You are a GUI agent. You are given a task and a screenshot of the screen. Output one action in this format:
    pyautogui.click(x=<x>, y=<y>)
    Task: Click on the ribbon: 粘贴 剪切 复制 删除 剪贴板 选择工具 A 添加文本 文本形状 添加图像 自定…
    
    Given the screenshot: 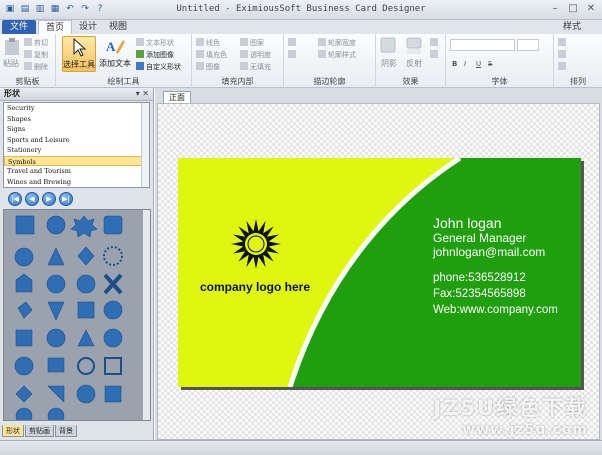 What is the action you would take?
    pyautogui.click(x=301, y=61)
    